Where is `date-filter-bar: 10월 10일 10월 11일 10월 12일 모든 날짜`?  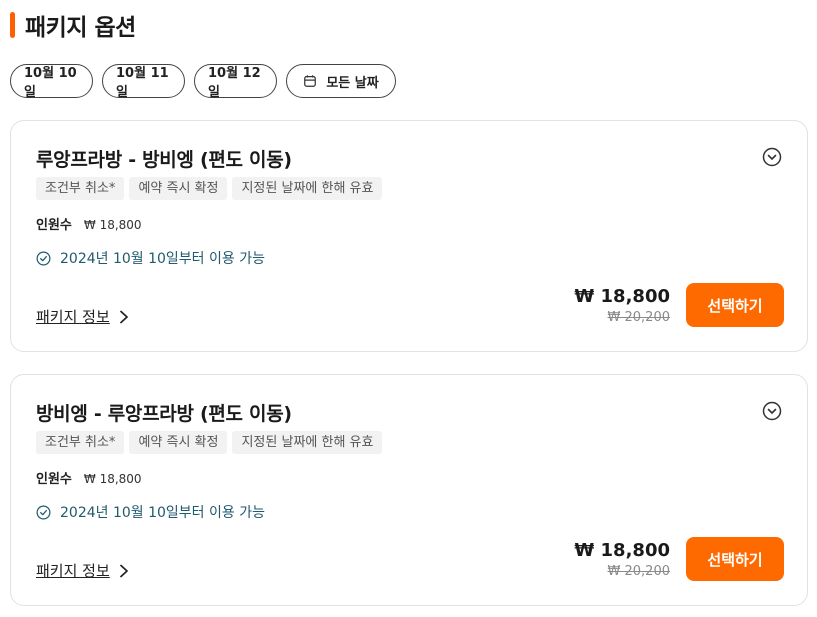 date-filter-bar: 10월 10일 10월 11일 10월 12일 모든 날짜 is located at coordinates (203, 82).